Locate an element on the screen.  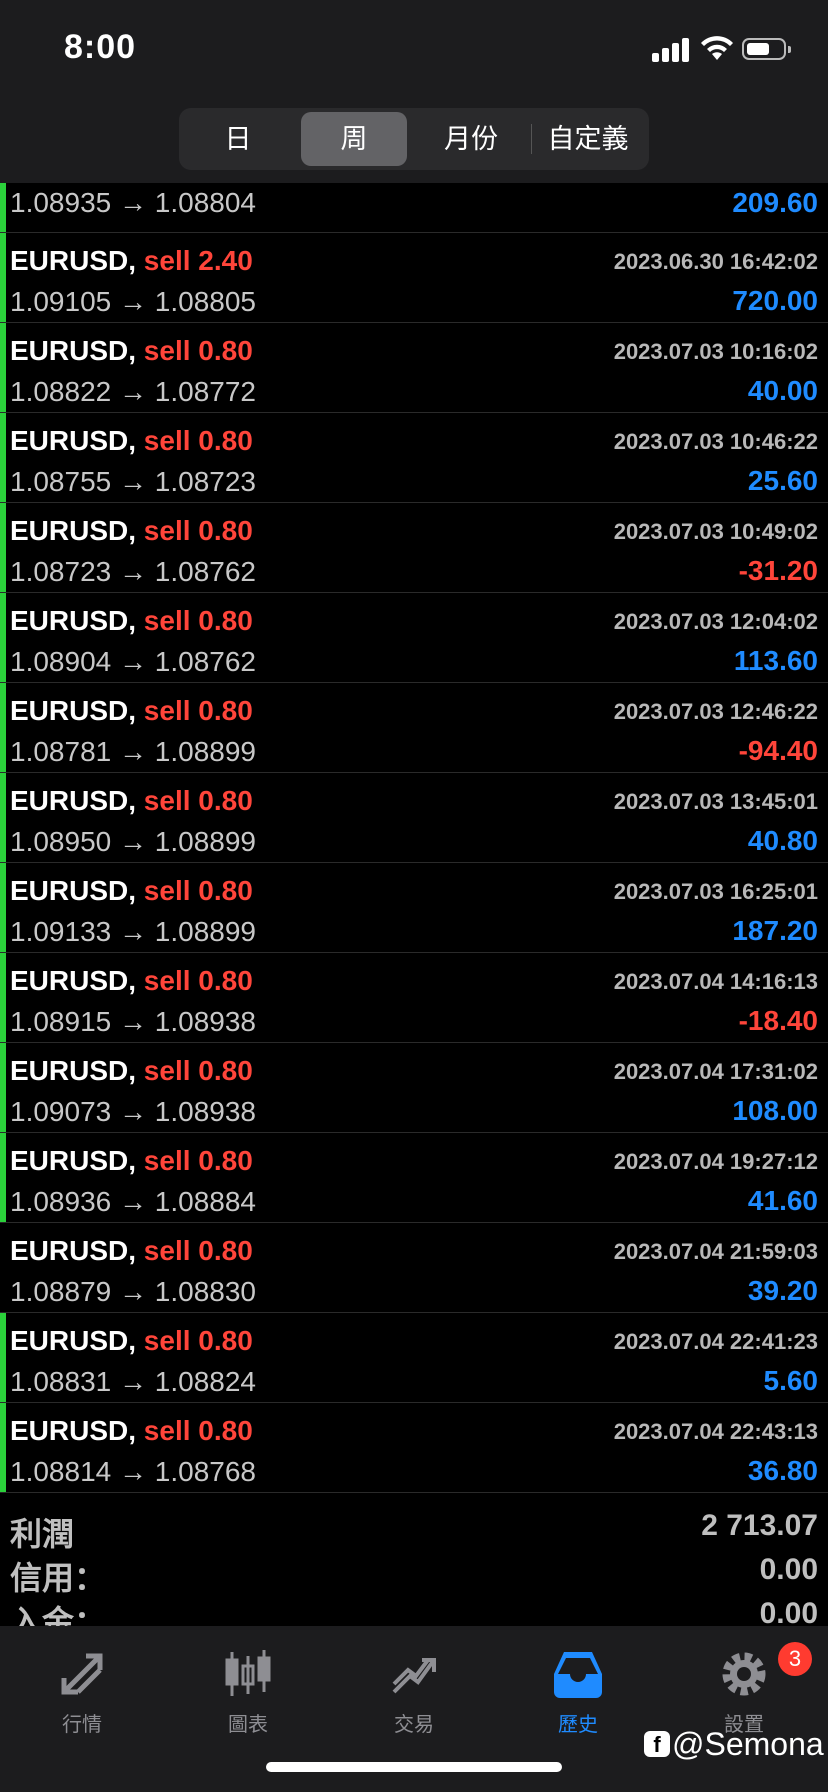
row-datetime: 2023.06.30 16:42:02 is located at coordinates (715, 261).